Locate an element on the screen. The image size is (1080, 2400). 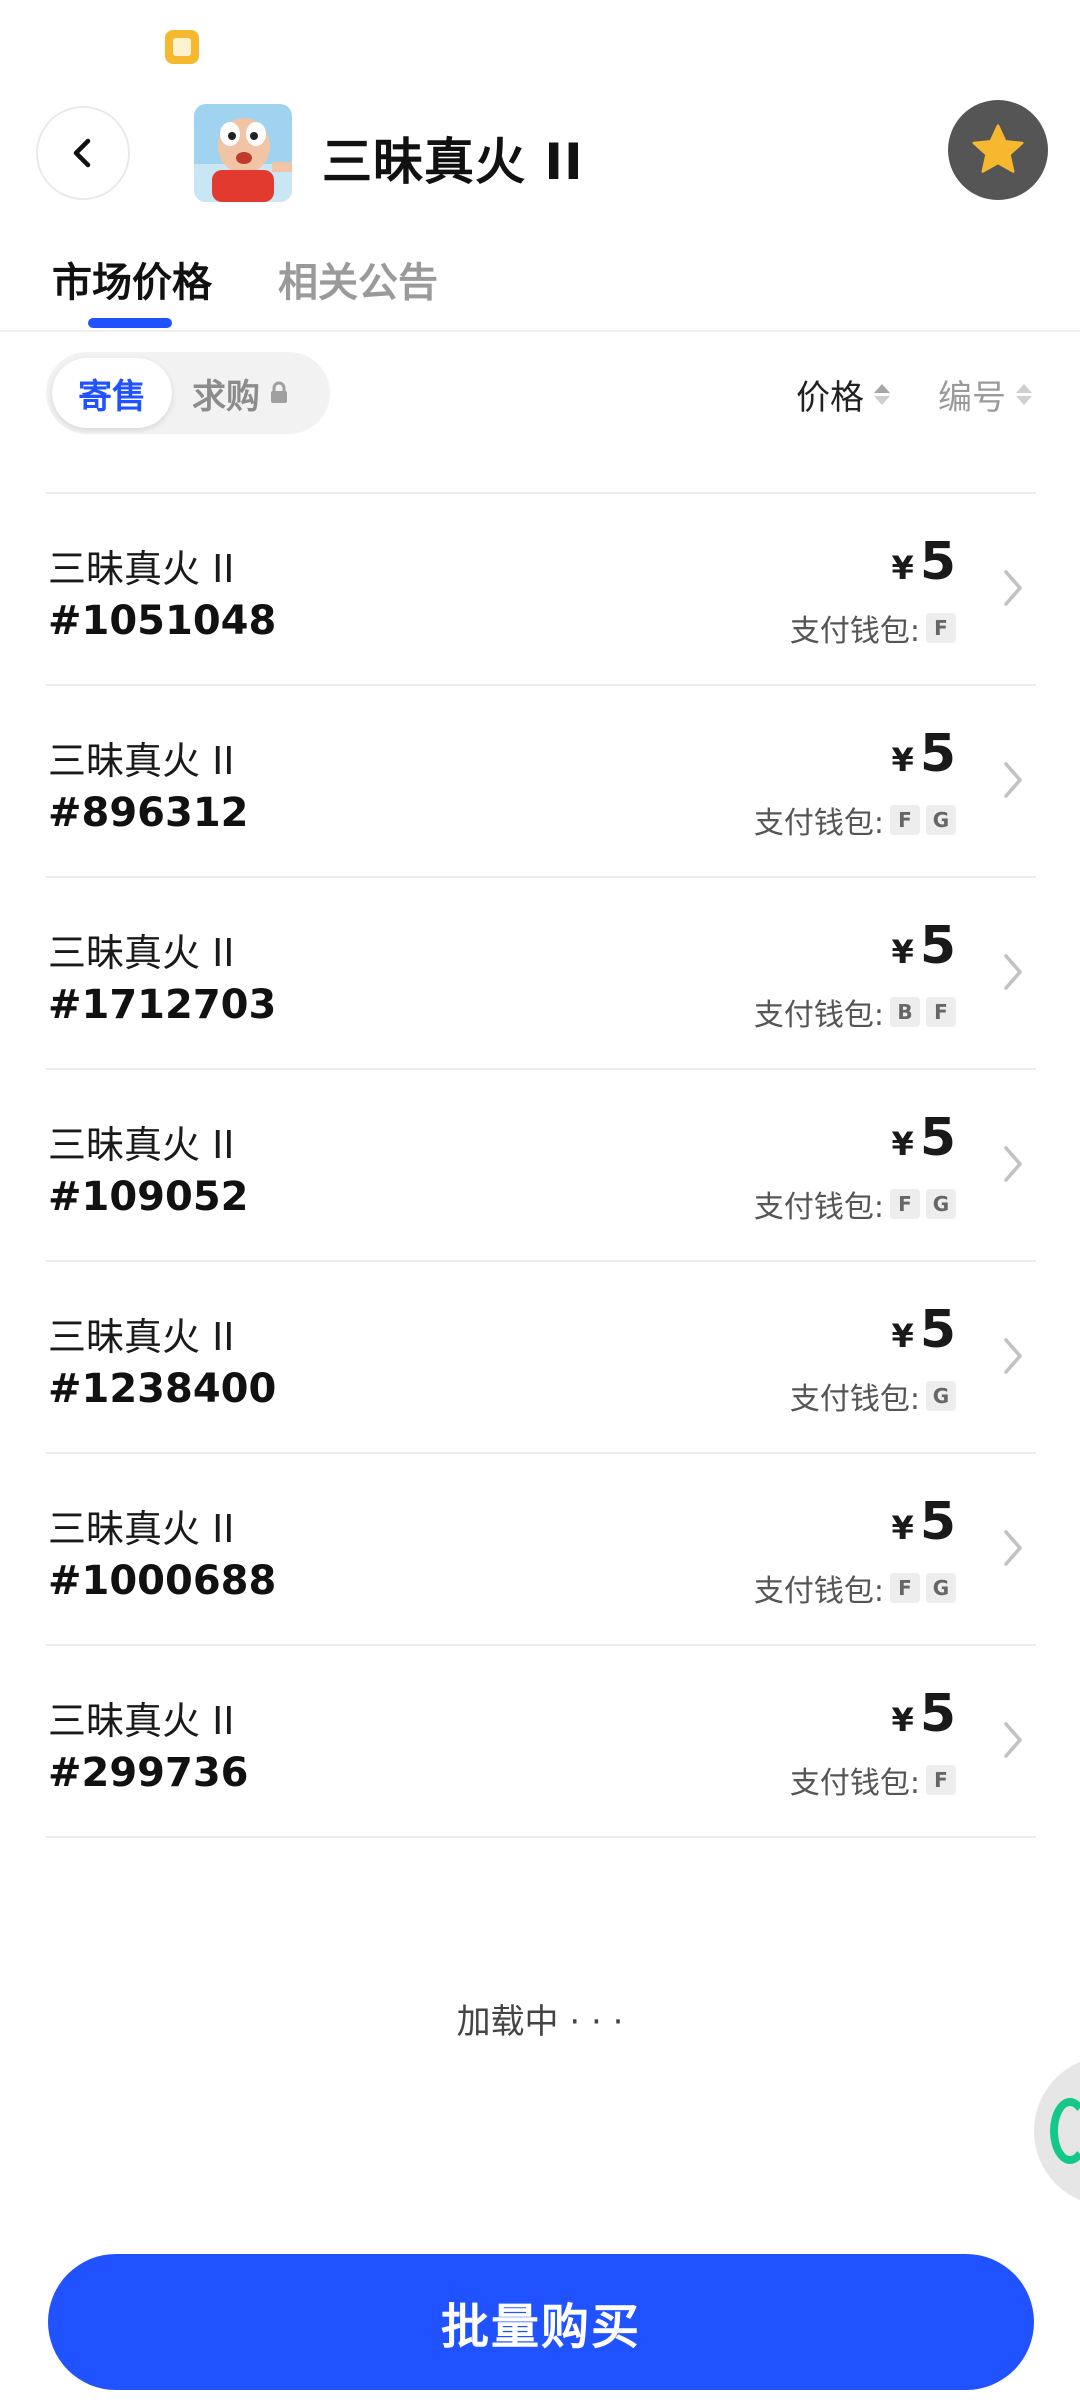
sort-by-number: 编号 is located at coordinates (985, 394).